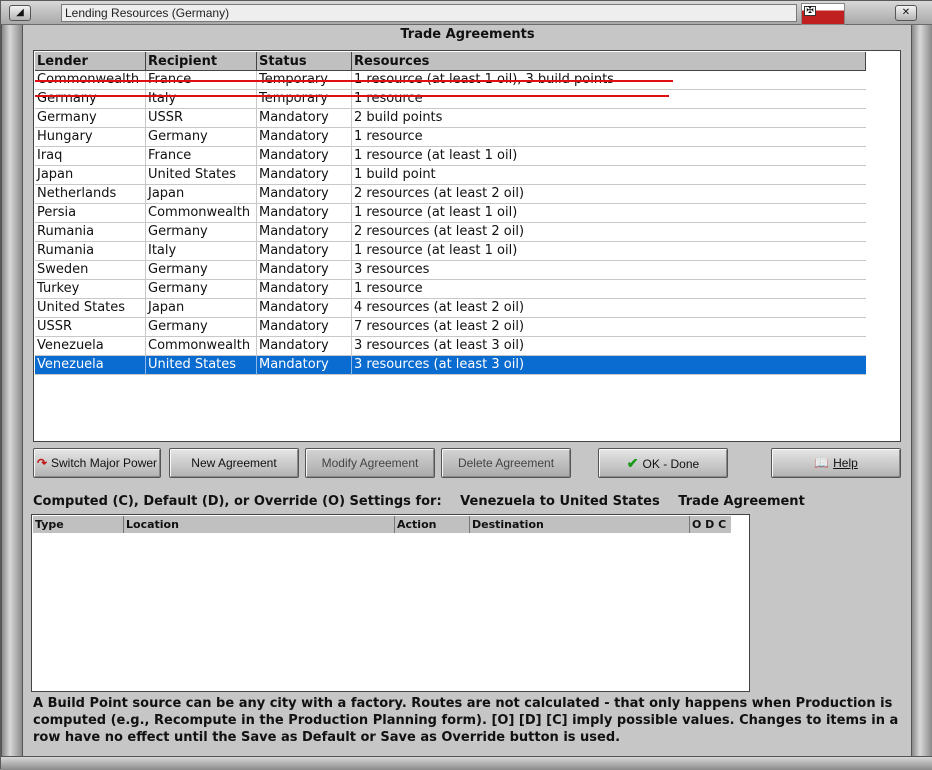 The width and height of the screenshot is (932, 770). What do you see at coordinates (352, 96) in the screenshot?
I see `strikethrough-line` at bounding box center [352, 96].